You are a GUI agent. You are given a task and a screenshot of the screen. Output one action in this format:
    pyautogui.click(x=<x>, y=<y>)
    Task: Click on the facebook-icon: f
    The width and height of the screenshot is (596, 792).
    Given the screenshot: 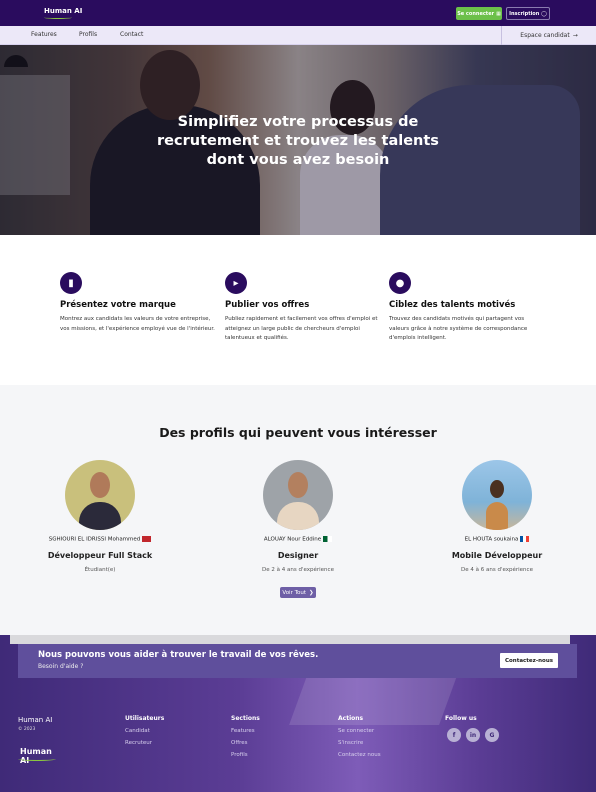 What is the action you would take?
    pyautogui.click(x=454, y=735)
    